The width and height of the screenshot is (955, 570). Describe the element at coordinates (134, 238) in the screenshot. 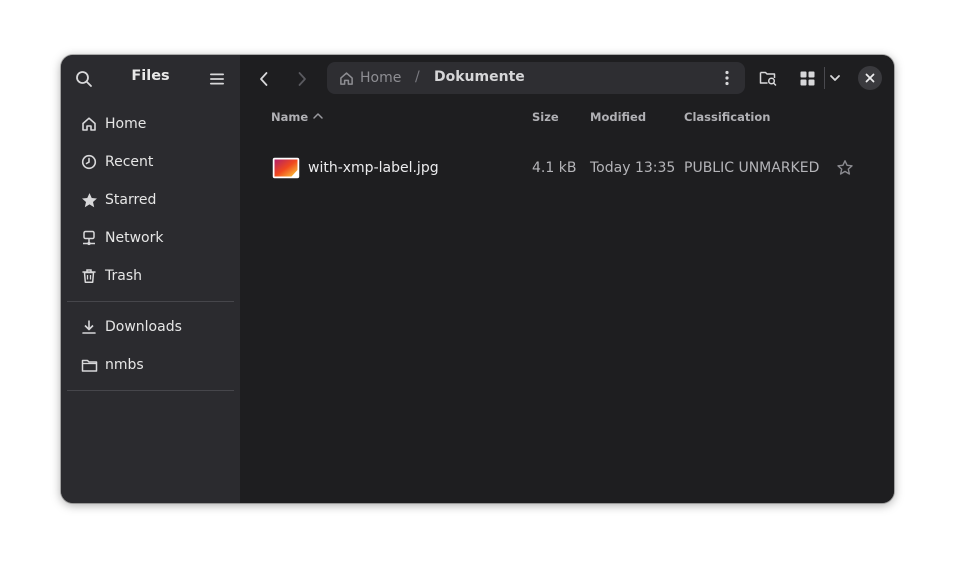

I see `sidebar-item-label: Network` at that location.